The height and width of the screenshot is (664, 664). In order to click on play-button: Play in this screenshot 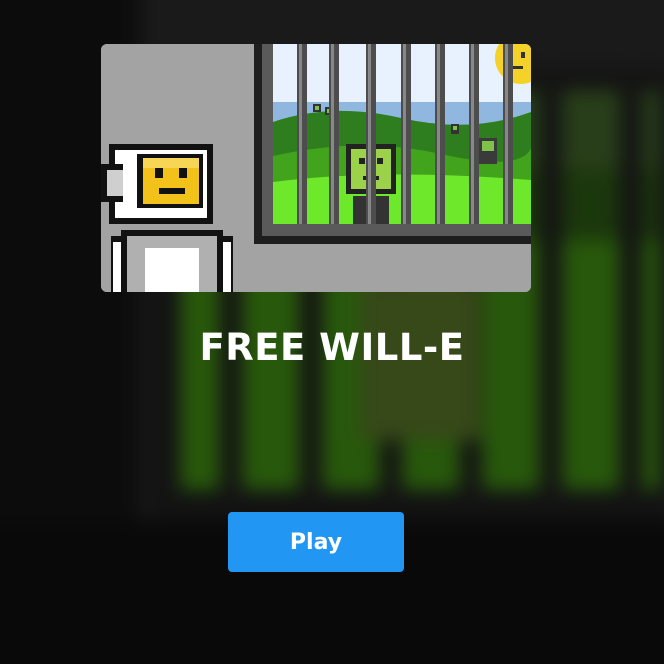, I will do `click(316, 542)`.